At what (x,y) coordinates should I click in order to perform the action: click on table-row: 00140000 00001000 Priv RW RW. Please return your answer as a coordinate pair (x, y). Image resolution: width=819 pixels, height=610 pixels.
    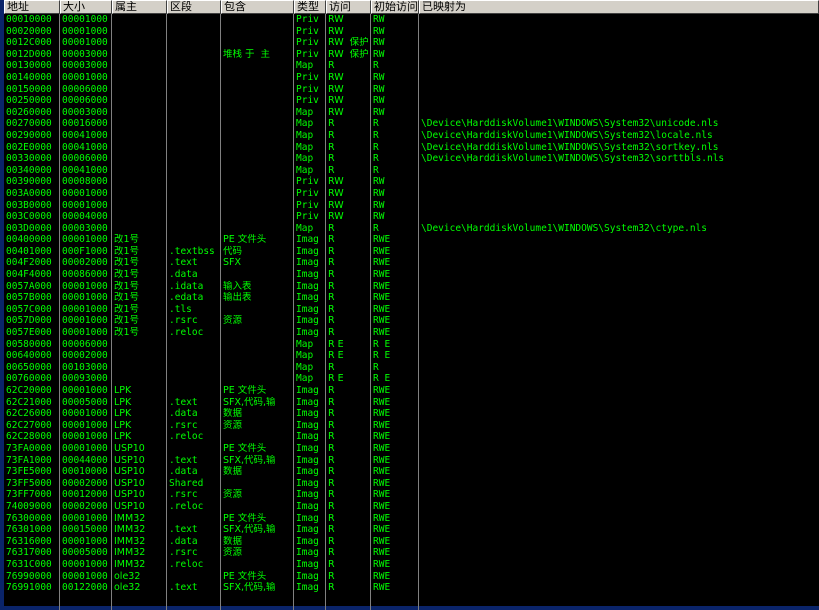
    Looking at the image, I should click on (411, 78).